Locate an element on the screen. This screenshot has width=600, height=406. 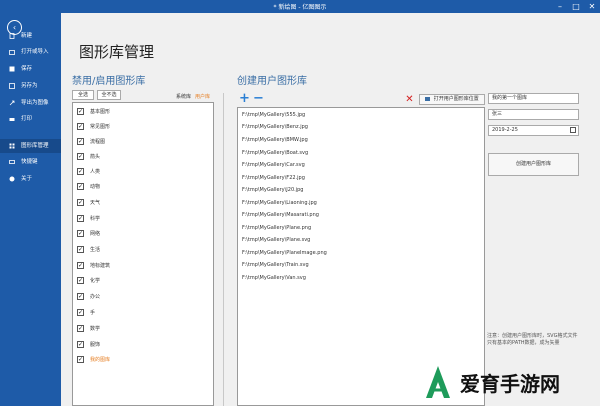
delete-icon: ✕ is located at coordinates (409, 99).